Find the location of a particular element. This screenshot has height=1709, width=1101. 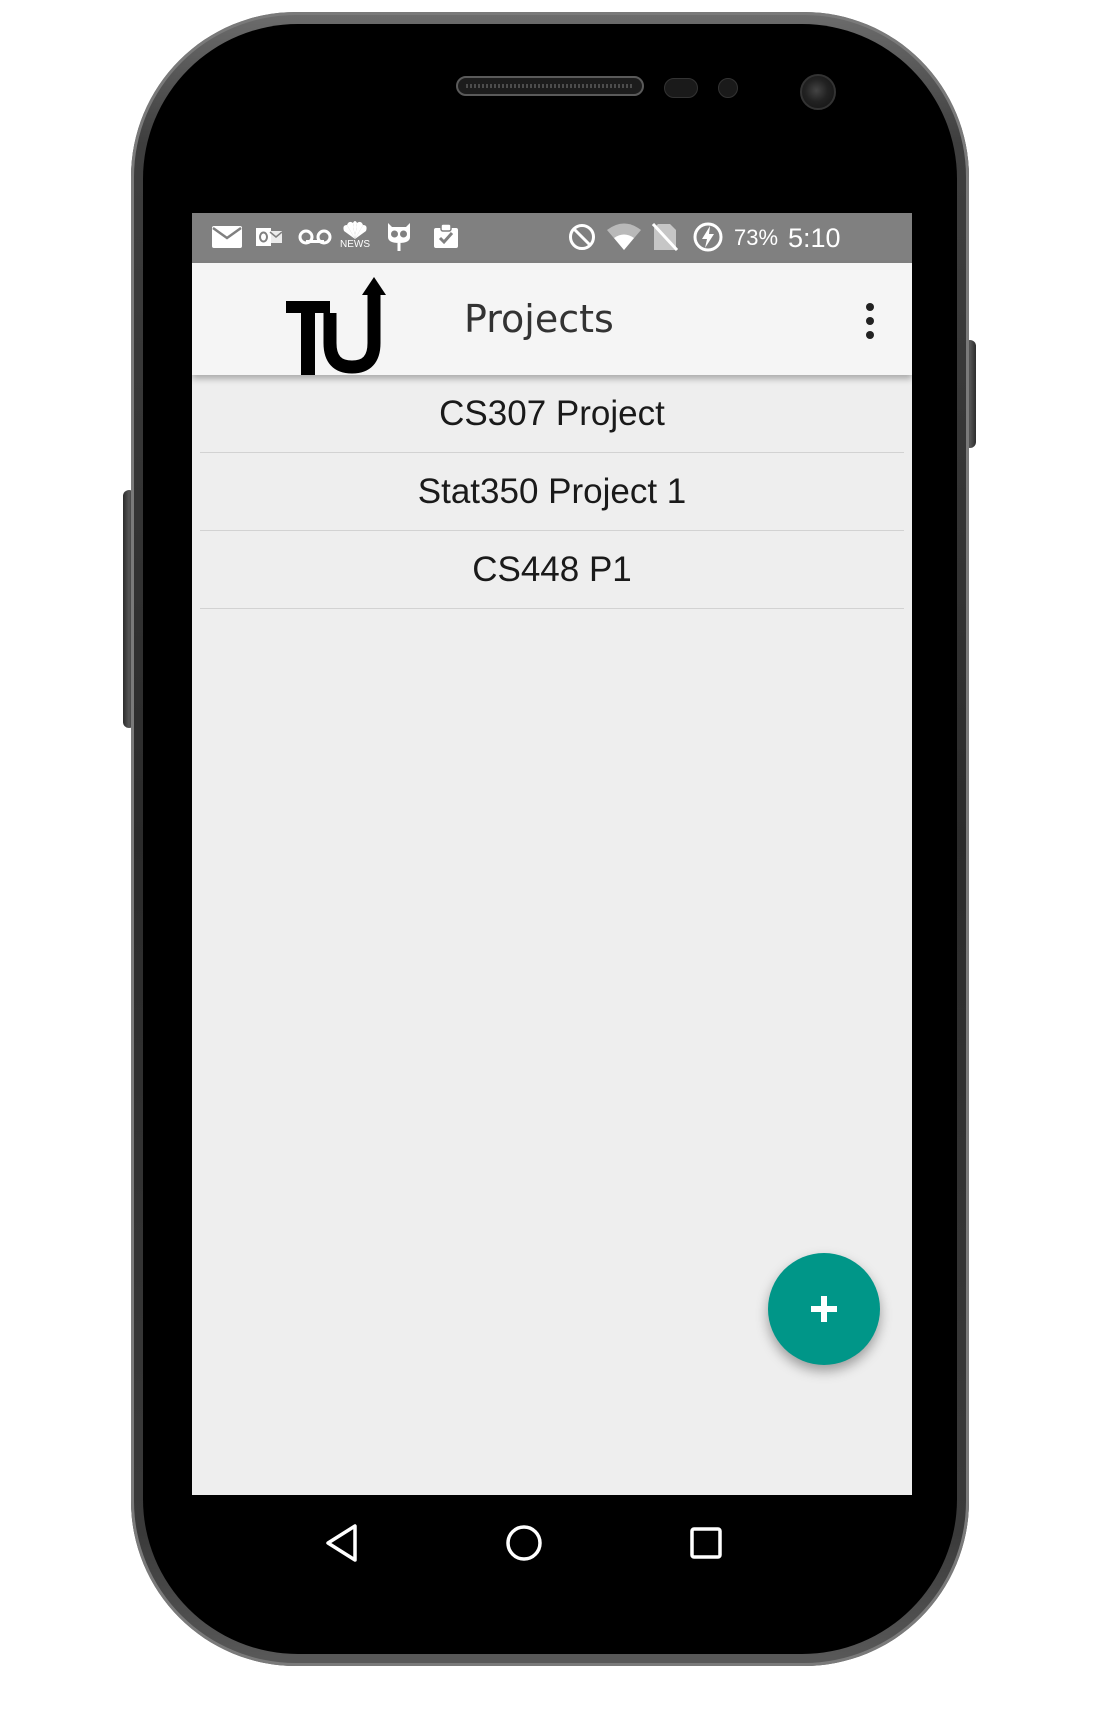

wifi-icon is located at coordinates (624, 237).